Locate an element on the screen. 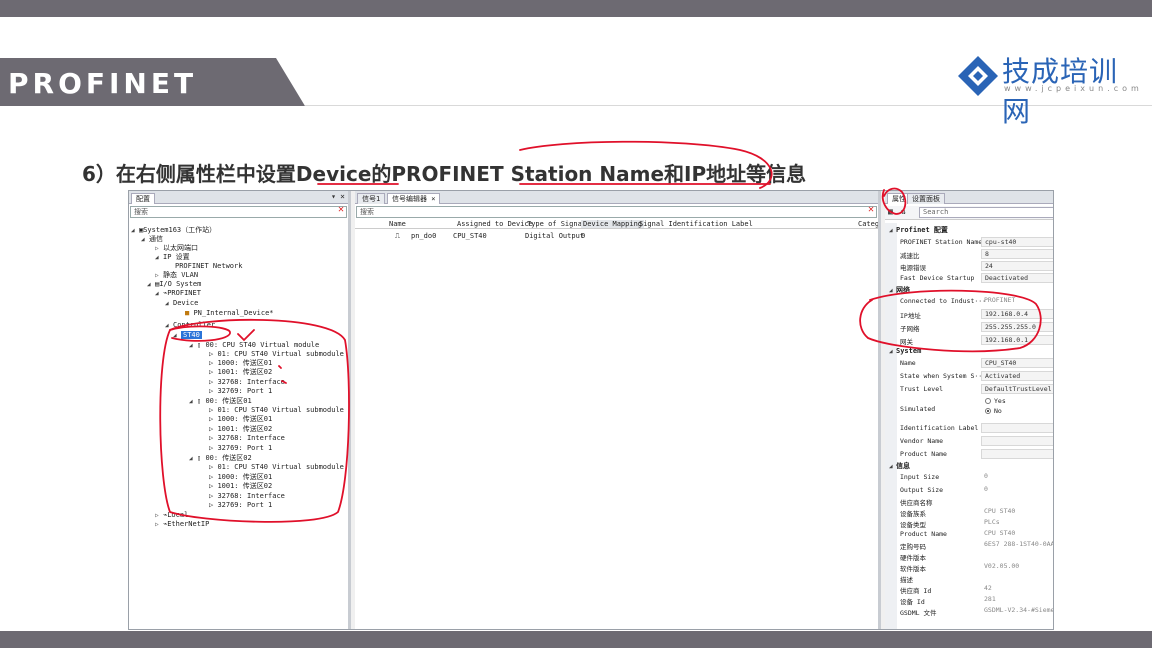  property-row: 供应商 Id 42 is located at coordinates (969, 589).